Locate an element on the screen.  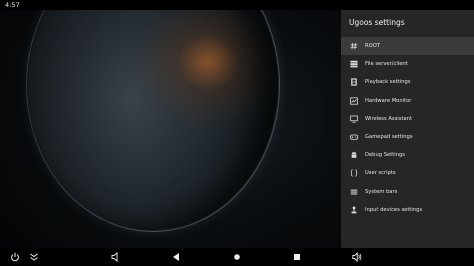
home-icon is located at coordinates (237, 257).